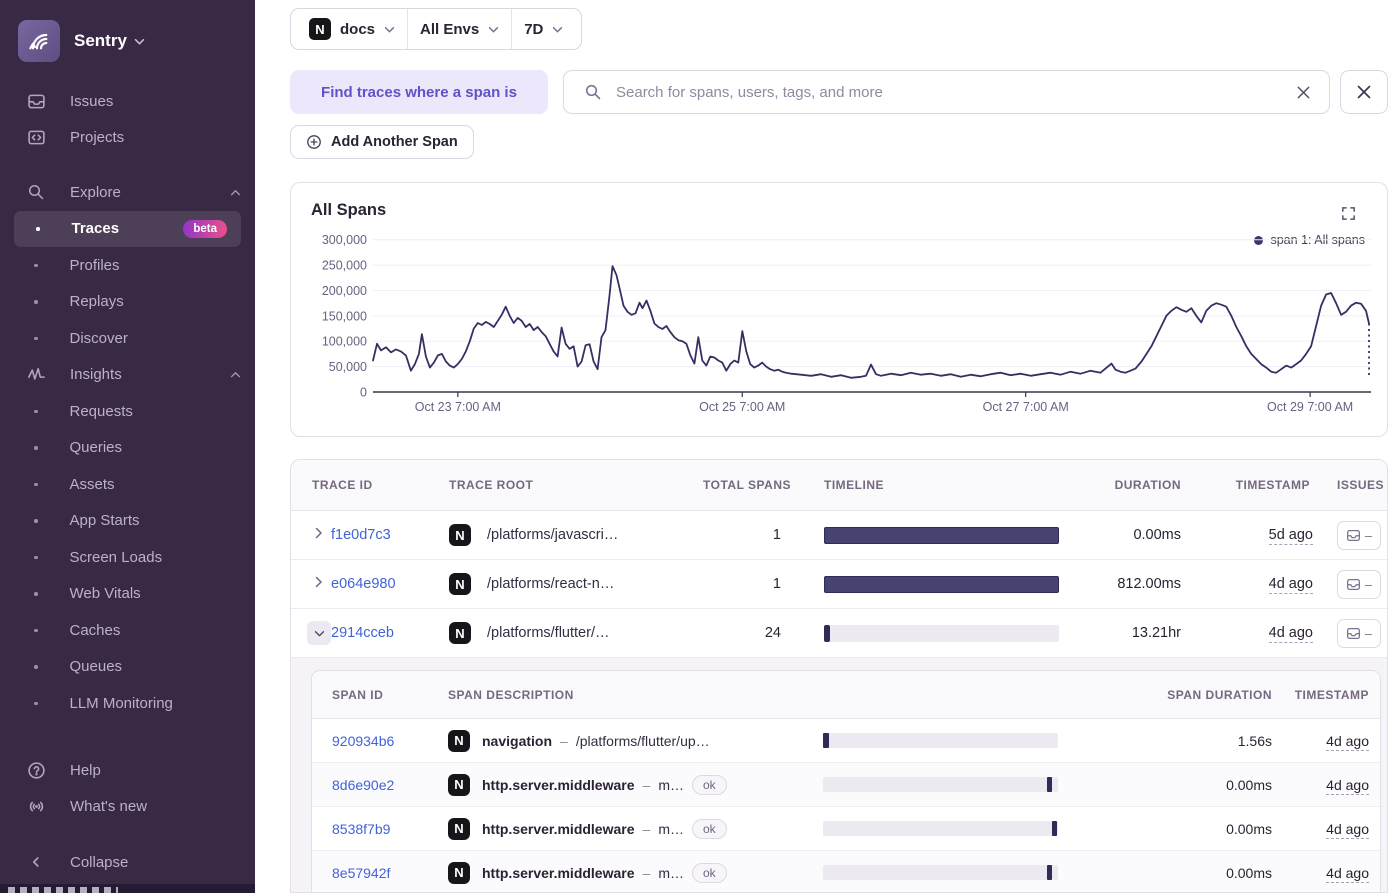 The height and width of the screenshot is (893, 1400). Describe the element at coordinates (95, 229) in the screenshot. I see `sidebar-item-label: Traces` at that location.